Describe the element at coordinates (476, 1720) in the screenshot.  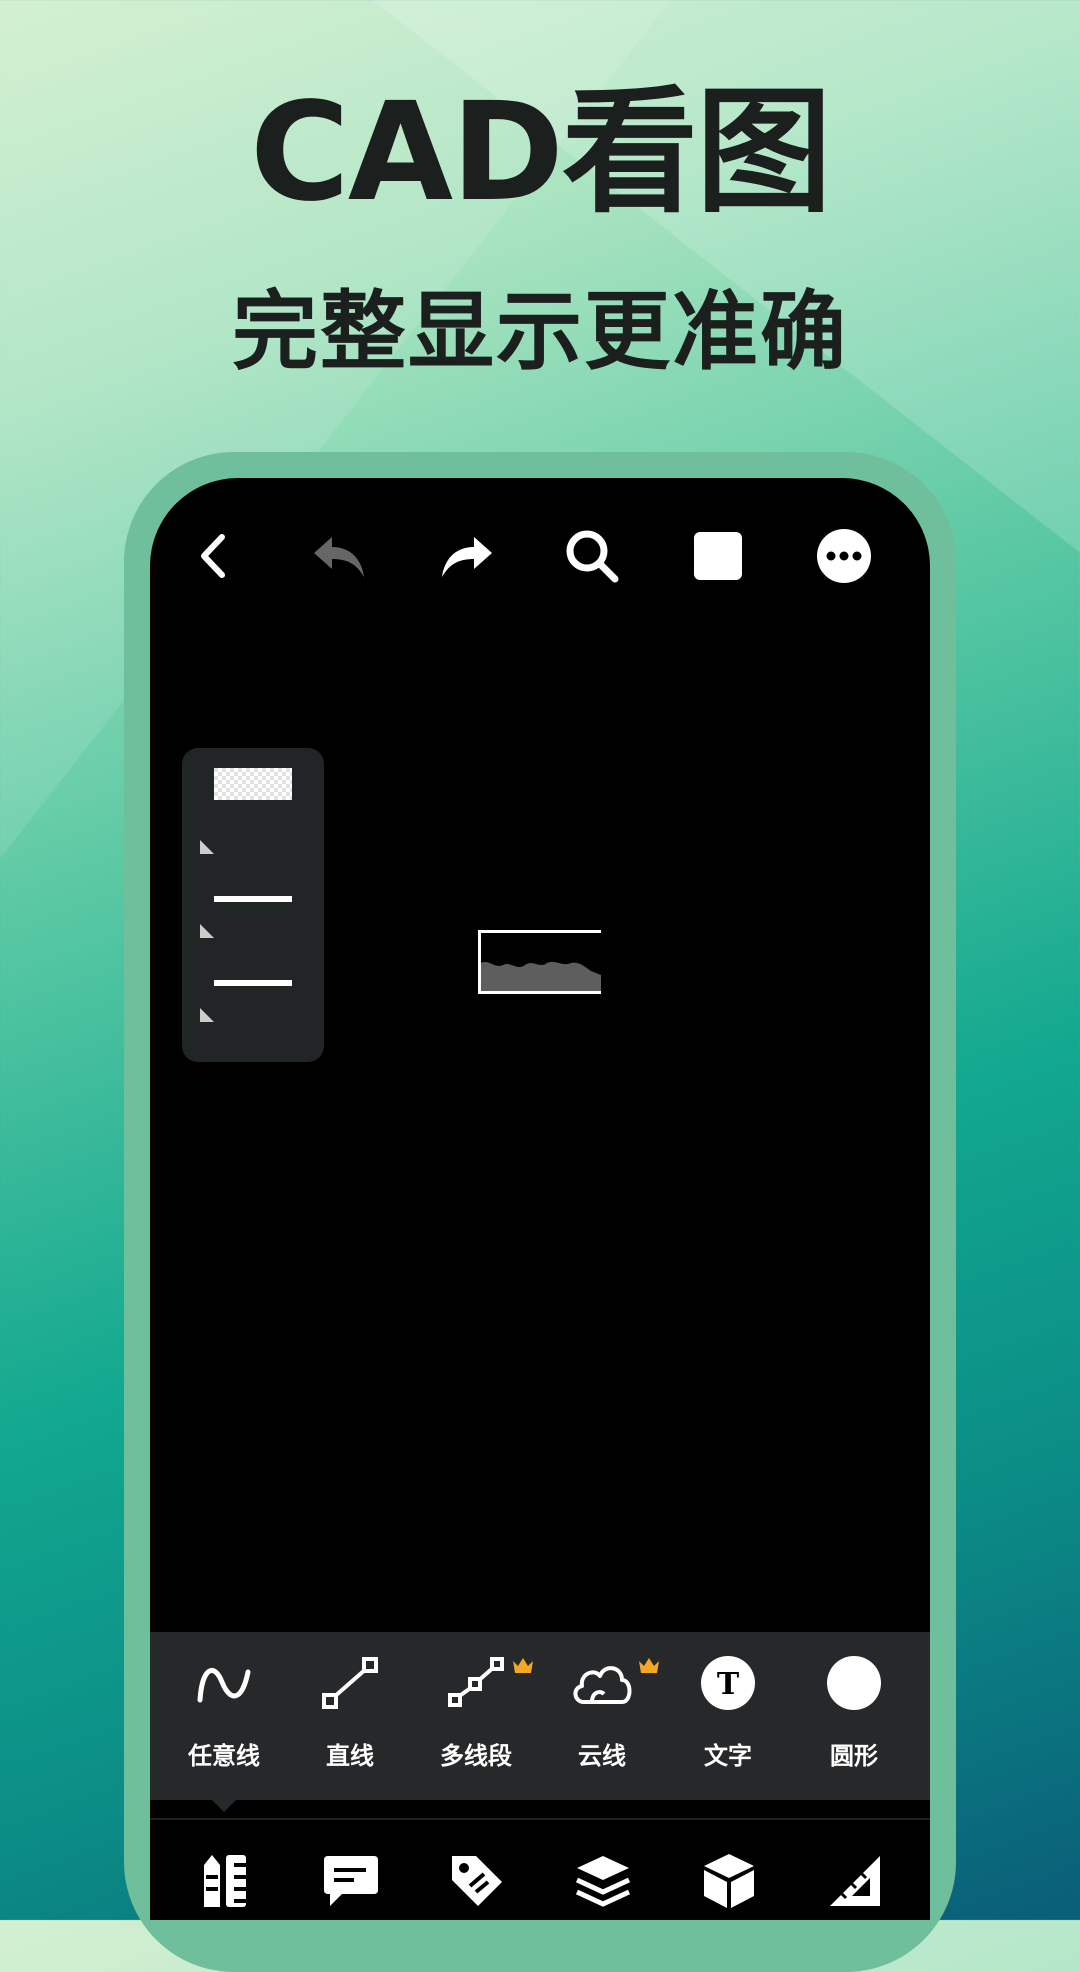
I see `tool-polyline: 多线段` at that location.